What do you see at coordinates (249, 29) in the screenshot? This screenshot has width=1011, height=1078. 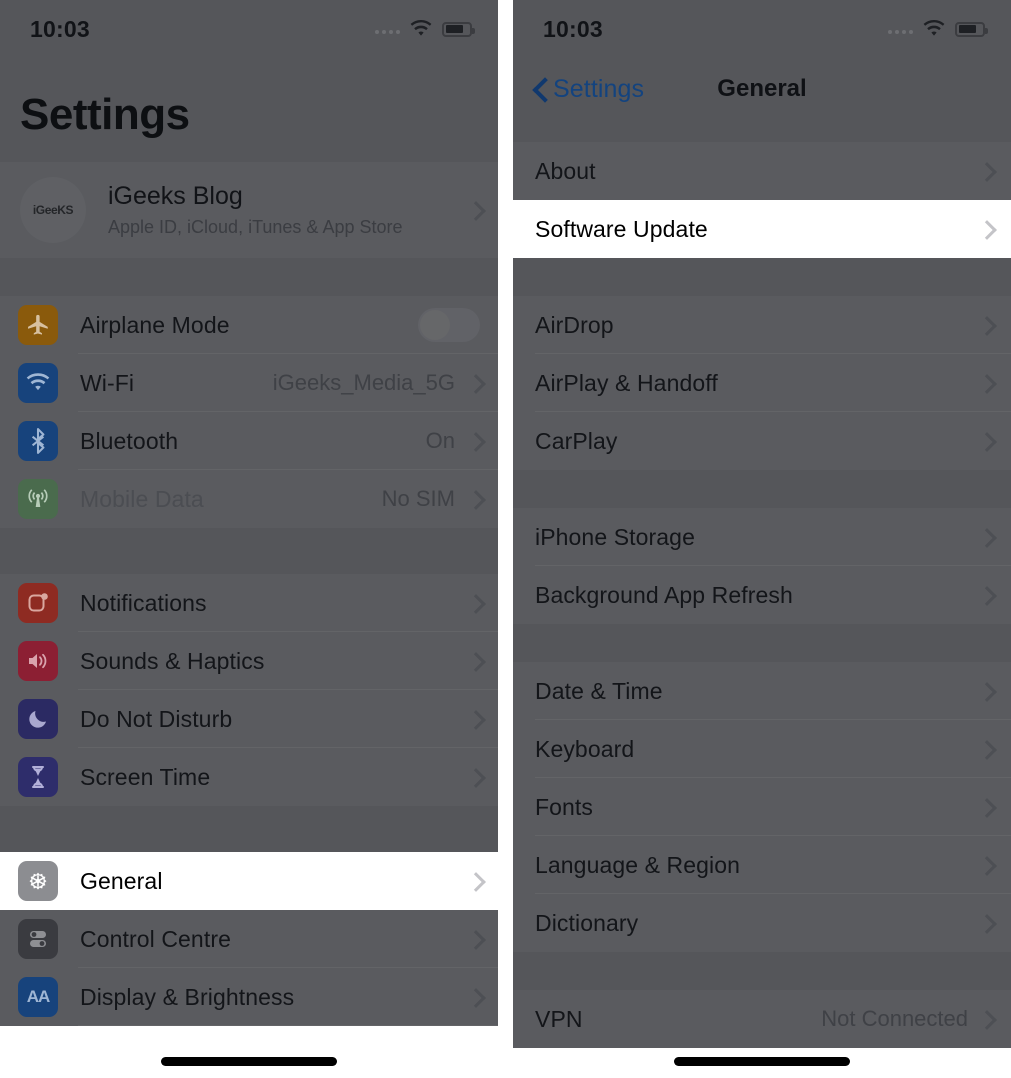 I see `left-status-bar: 10:03` at bounding box center [249, 29].